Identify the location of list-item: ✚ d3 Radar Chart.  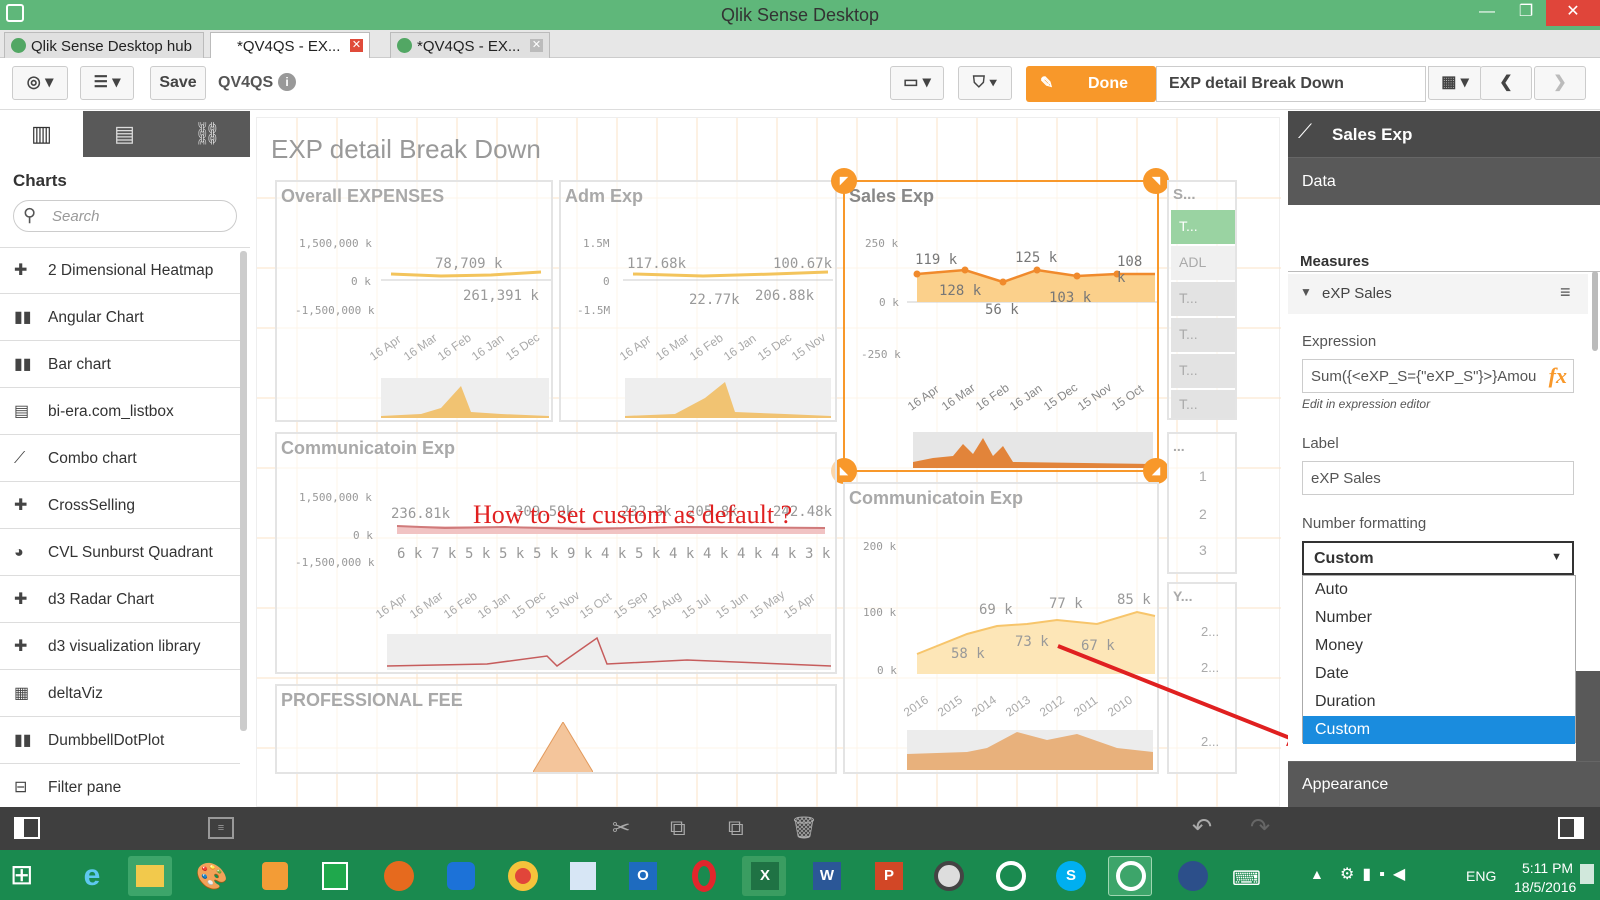
(120, 600).